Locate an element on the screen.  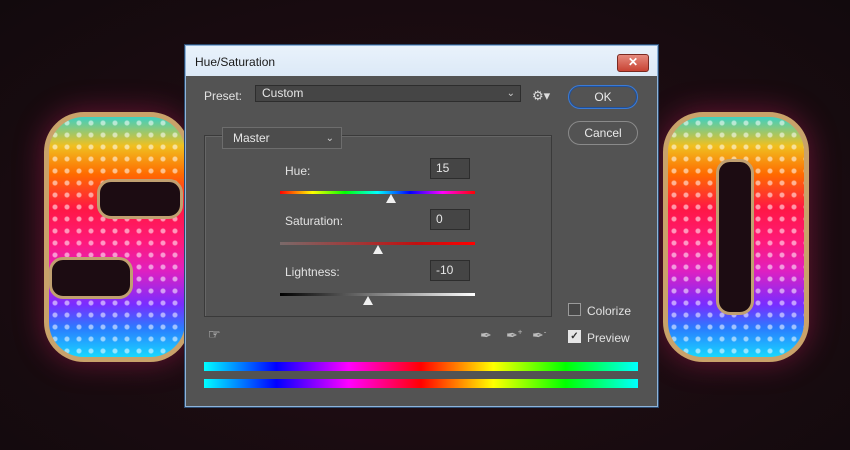
lightness-label: Lightness: is located at coordinates (312, 272).